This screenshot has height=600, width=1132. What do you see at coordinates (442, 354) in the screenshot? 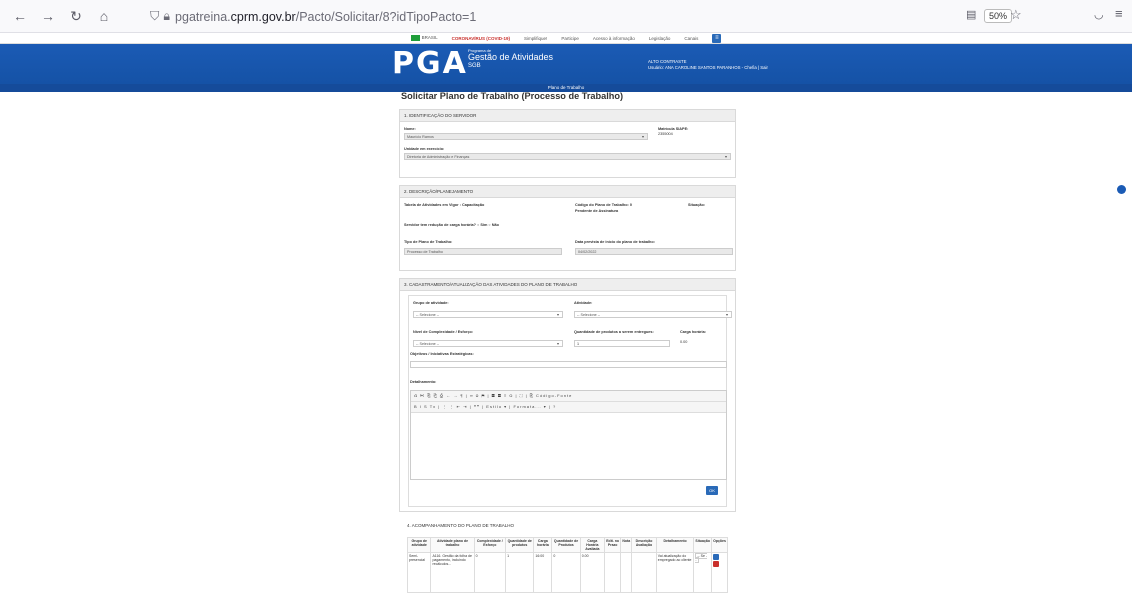
I see `objetivos-label: Objetivos / Iniciativas Estratégicas:` at bounding box center [442, 354].